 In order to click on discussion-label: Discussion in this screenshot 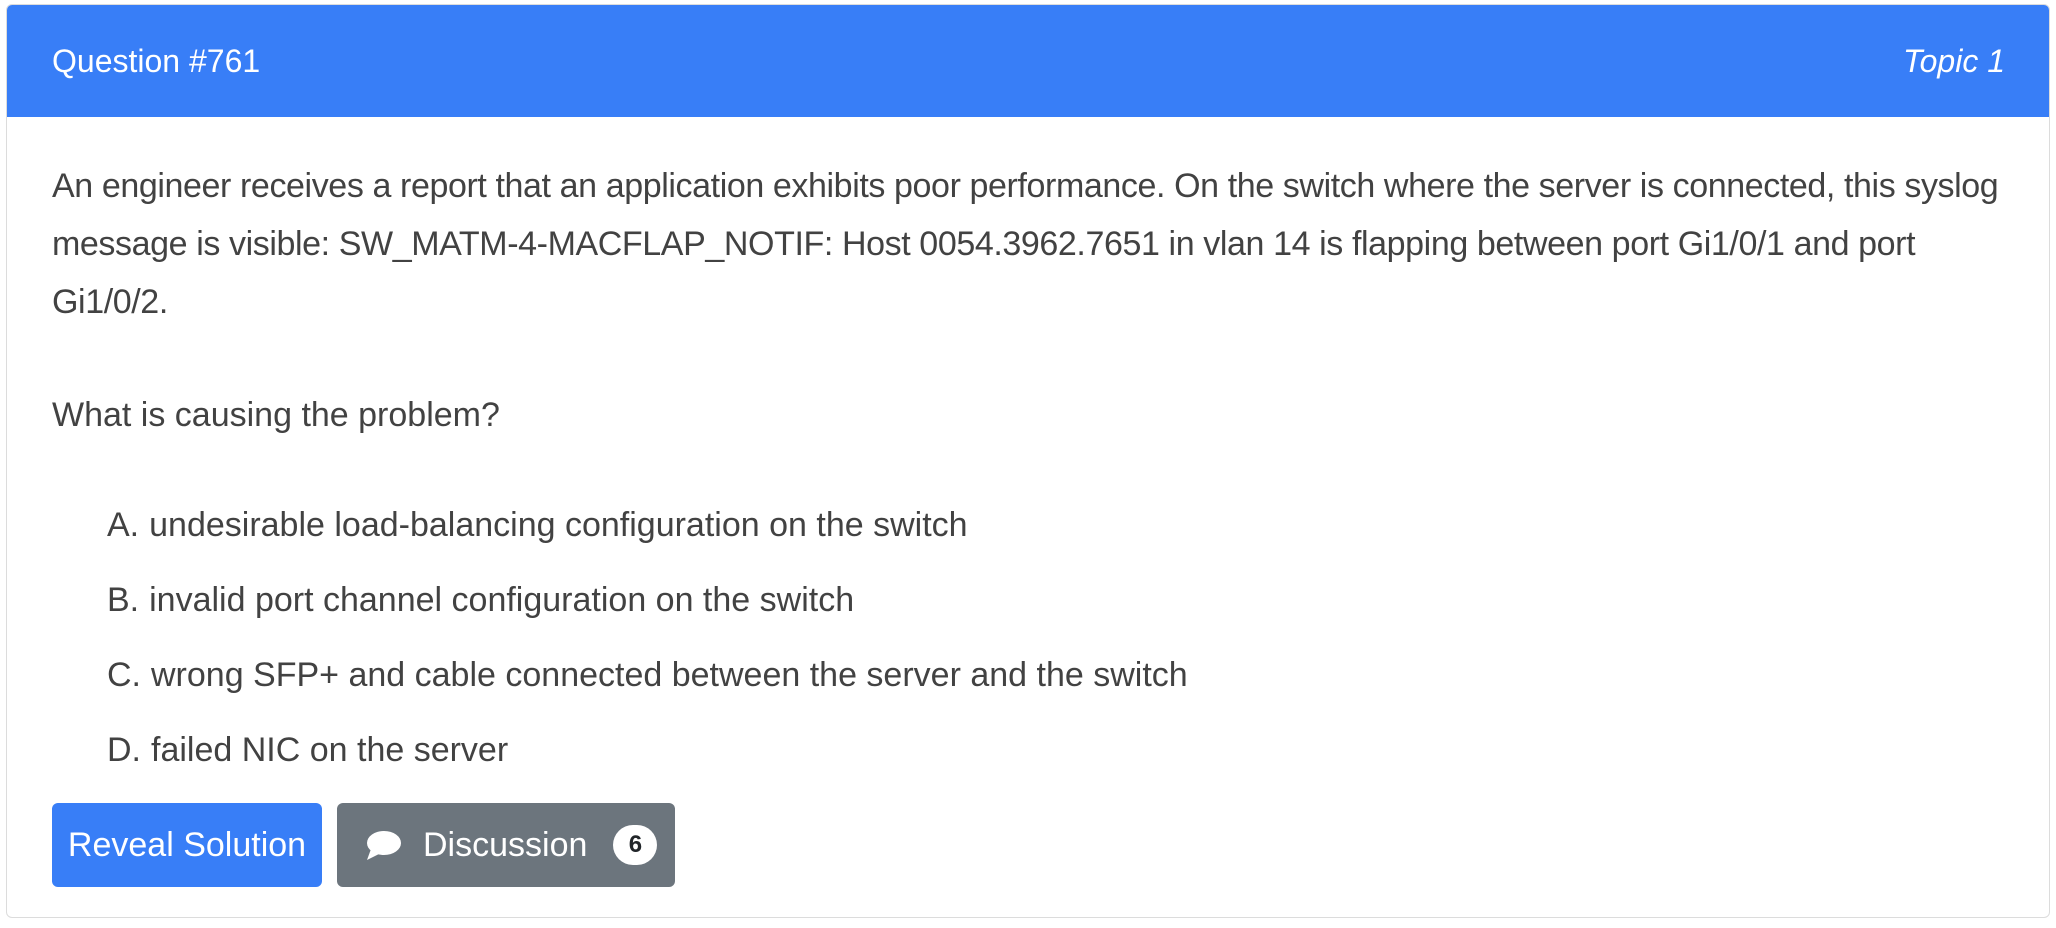, I will do `click(505, 844)`.